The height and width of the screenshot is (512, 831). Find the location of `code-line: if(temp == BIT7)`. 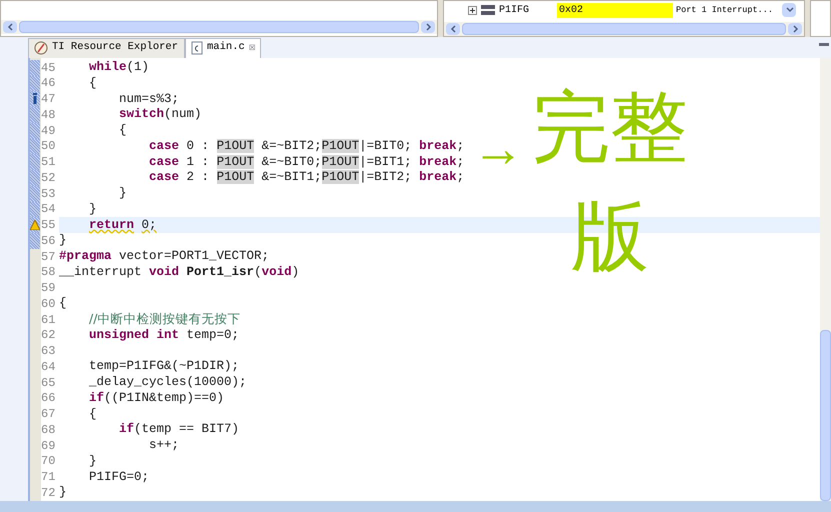

code-line: if(temp == BIT7) is located at coordinates (179, 430).